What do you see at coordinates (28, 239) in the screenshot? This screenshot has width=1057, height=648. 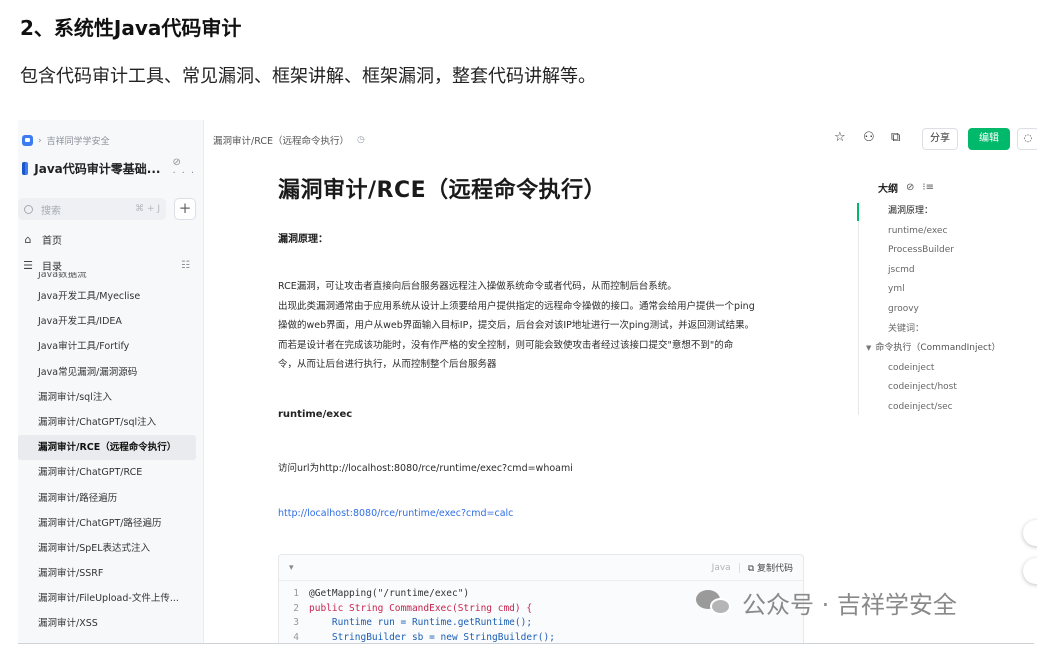 I see `home-icon: ⌂` at bounding box center [28, 239].